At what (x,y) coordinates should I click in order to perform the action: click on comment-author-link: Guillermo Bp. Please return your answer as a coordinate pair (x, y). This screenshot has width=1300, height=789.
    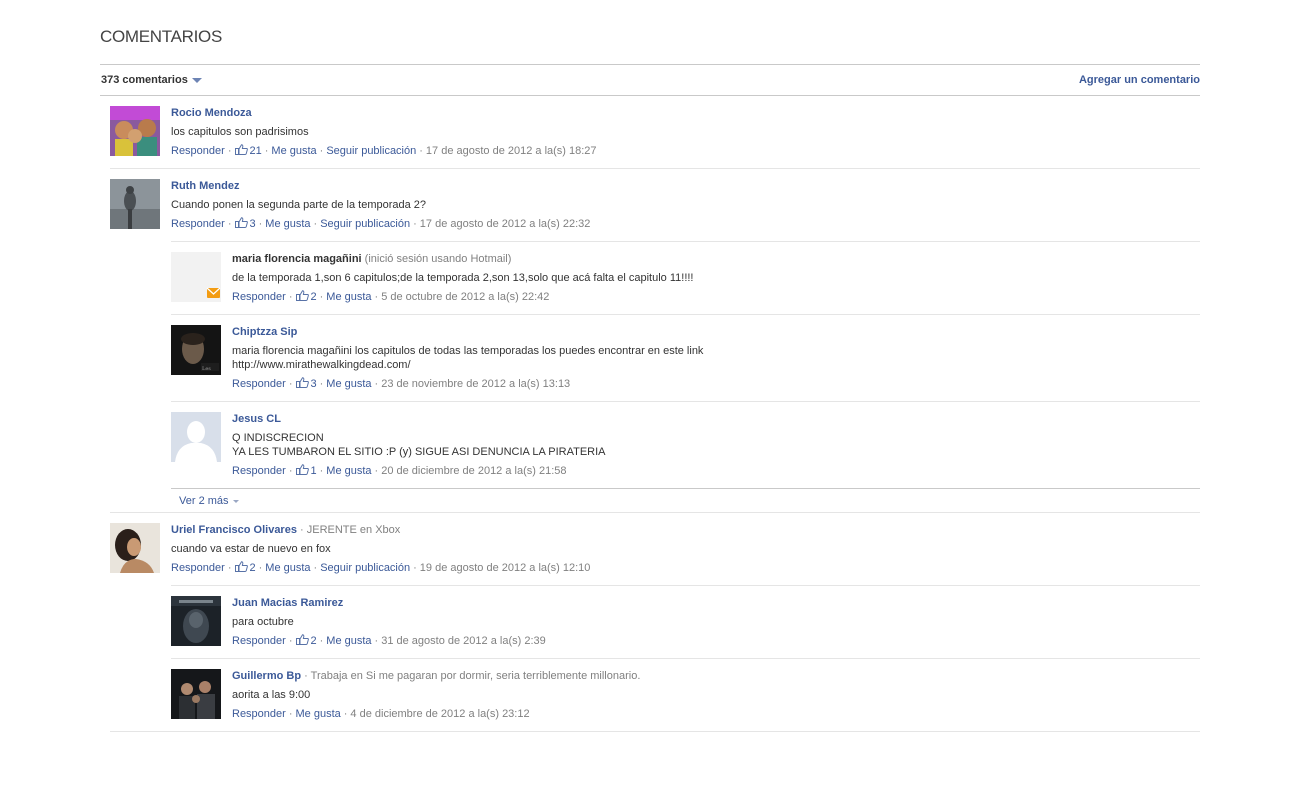
    Looking at the image, I should click on (266, 676).